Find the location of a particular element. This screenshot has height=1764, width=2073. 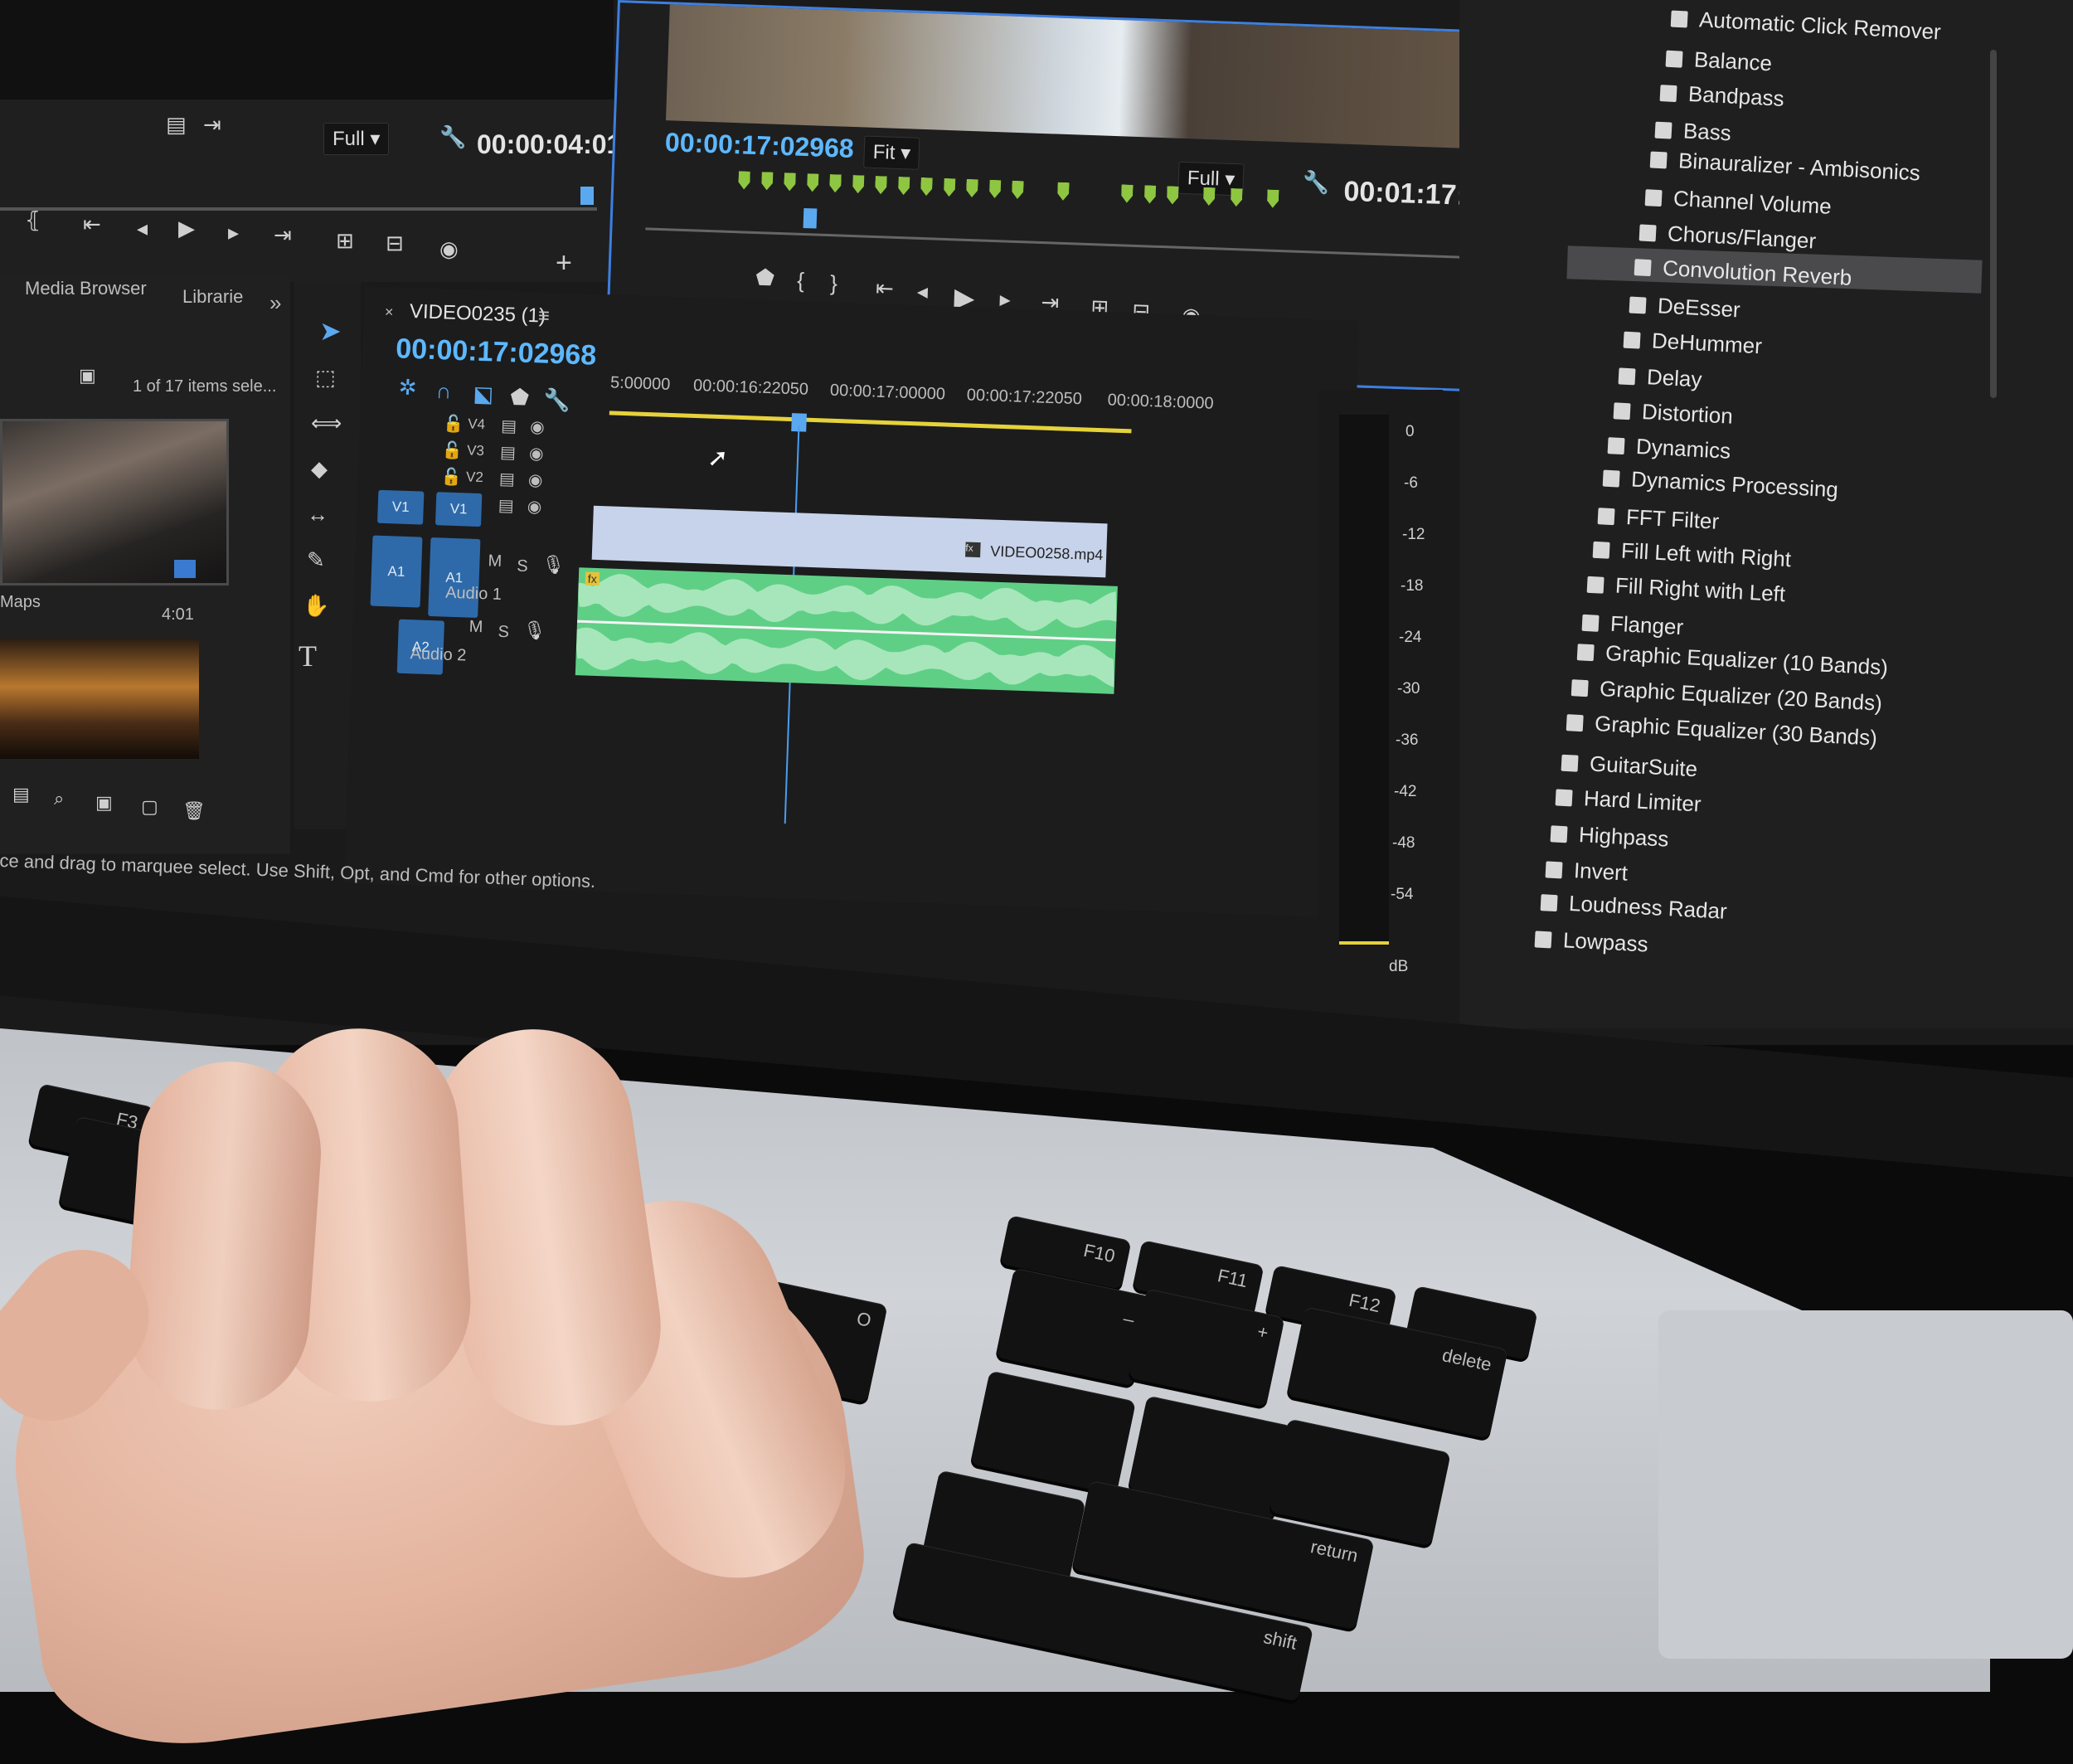

key-label: delete is located at coordinates (1467, 1360).